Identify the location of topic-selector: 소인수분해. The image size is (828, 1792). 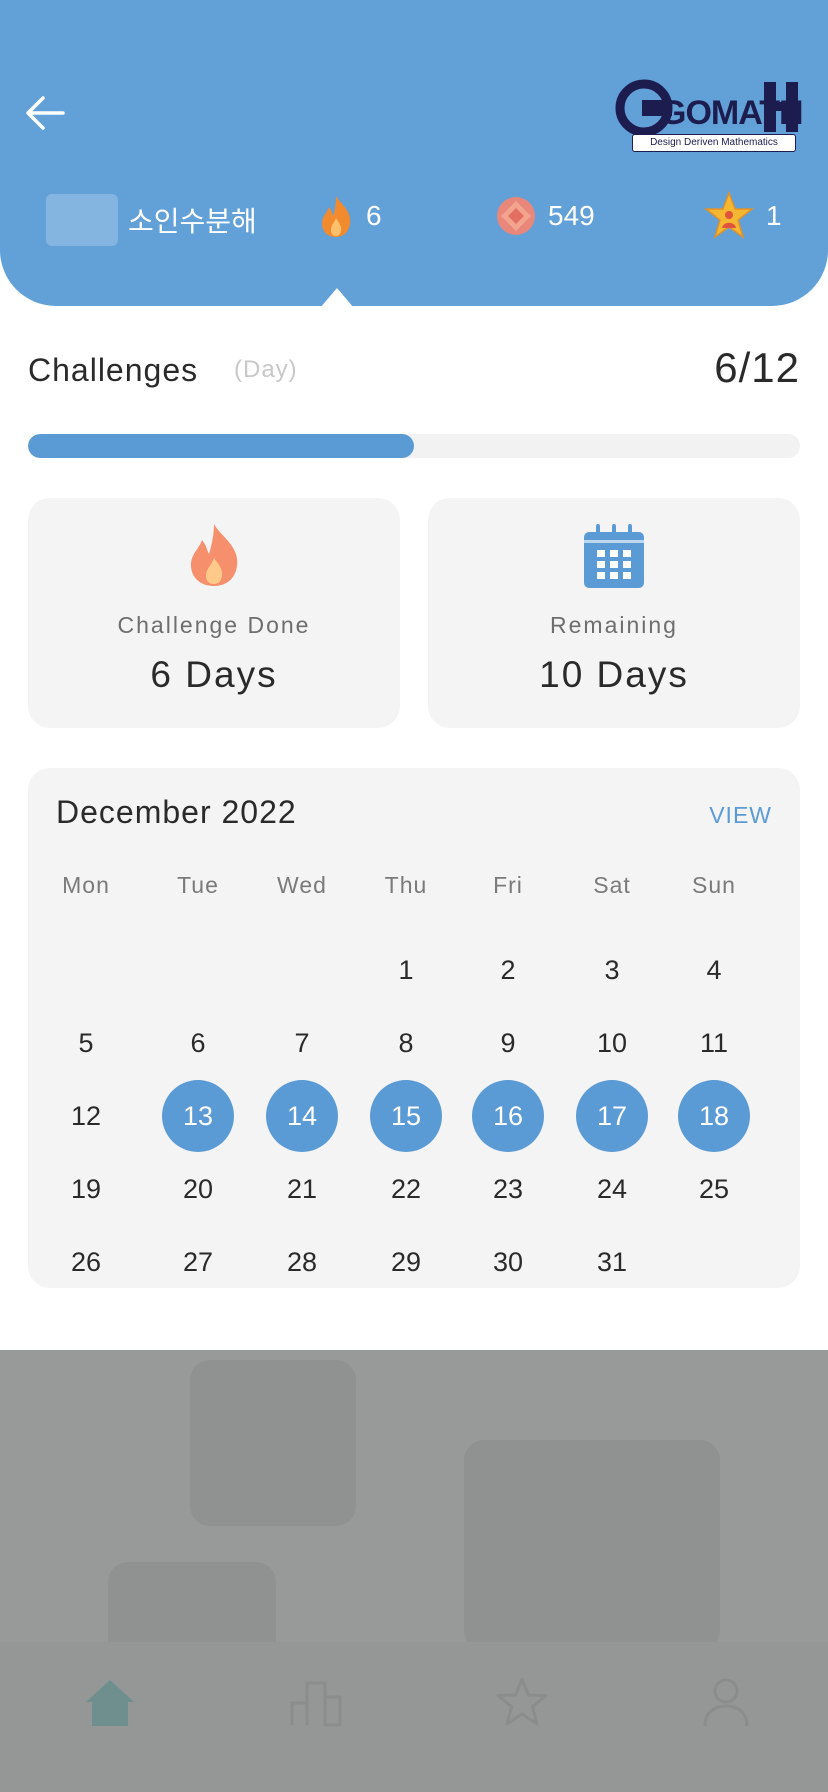
(151, 220).